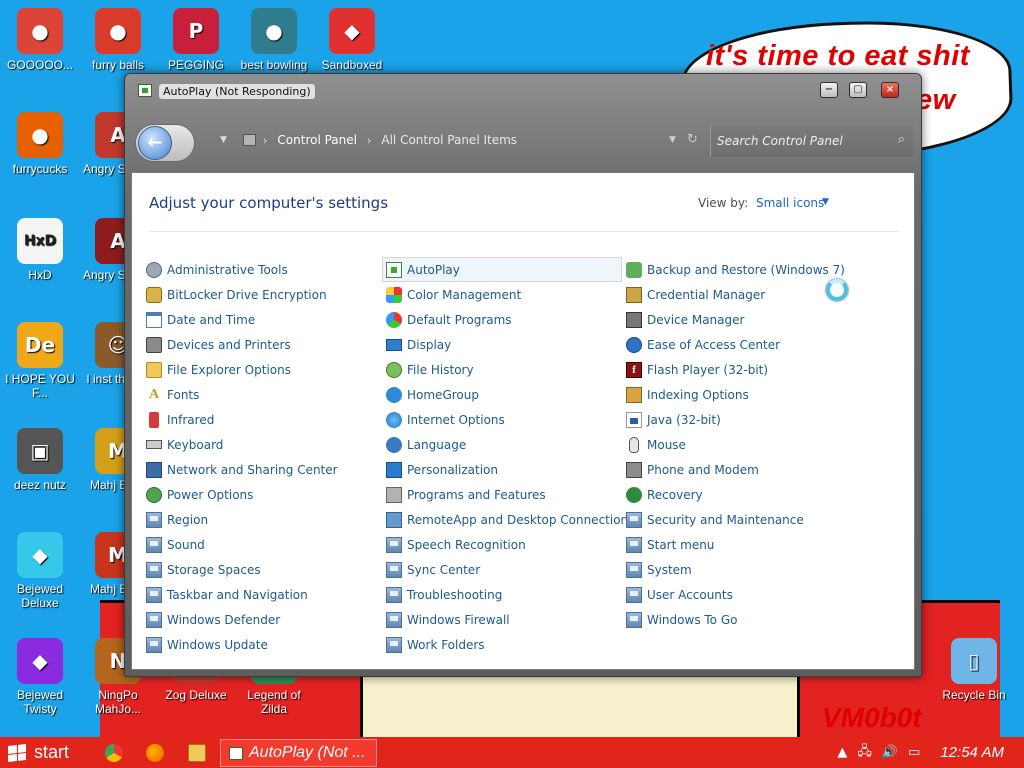  What do you see at coordinates (40, 144) in the screenshot?
I see `desktop-icon: ● furrycucks` at bounding box center [40, 144].